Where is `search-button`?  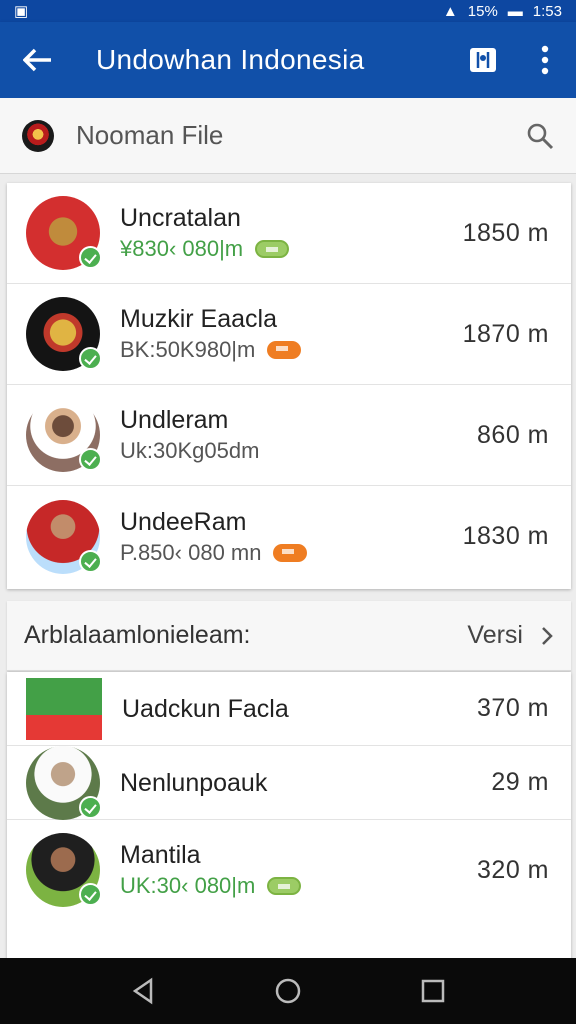
search-button is located at coordinates (540, 136).